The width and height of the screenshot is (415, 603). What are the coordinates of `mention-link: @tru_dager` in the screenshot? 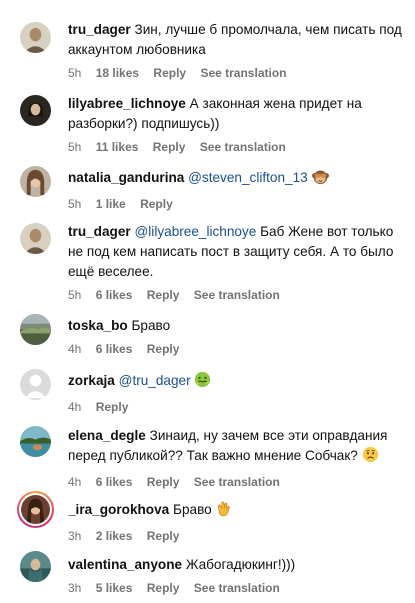 It's located at (155, 380).